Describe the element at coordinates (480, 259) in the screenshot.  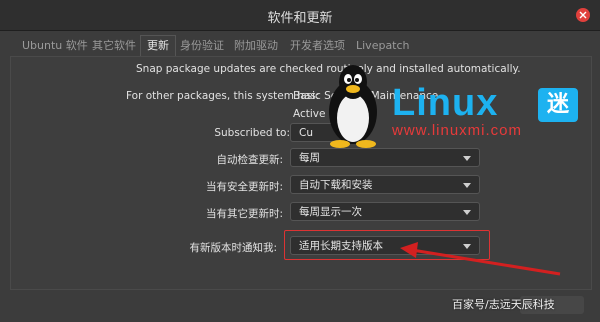
I see `red-pointer-arrow` at that location.